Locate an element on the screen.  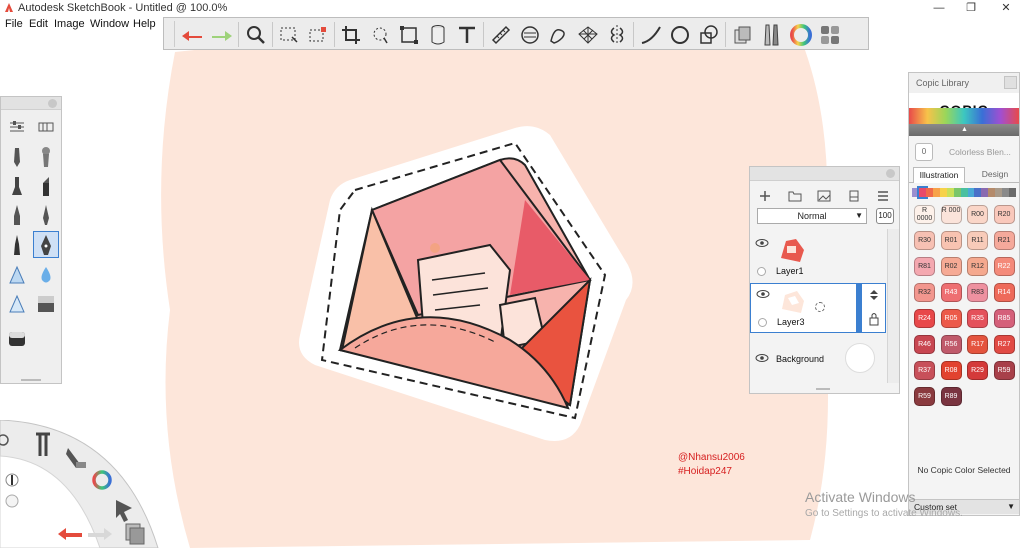
background-color-swatch is located at coordinates (860, 358).